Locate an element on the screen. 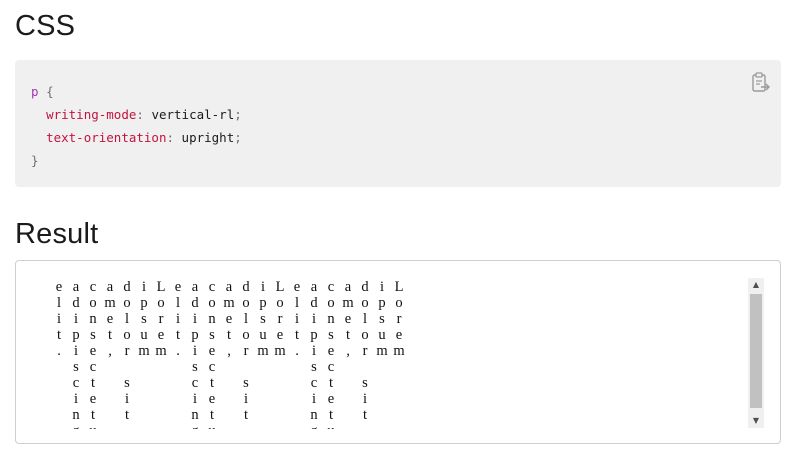 This screenshot has width=798, height=459. code-value: vertical-rl is located at coordinates (193, 114).